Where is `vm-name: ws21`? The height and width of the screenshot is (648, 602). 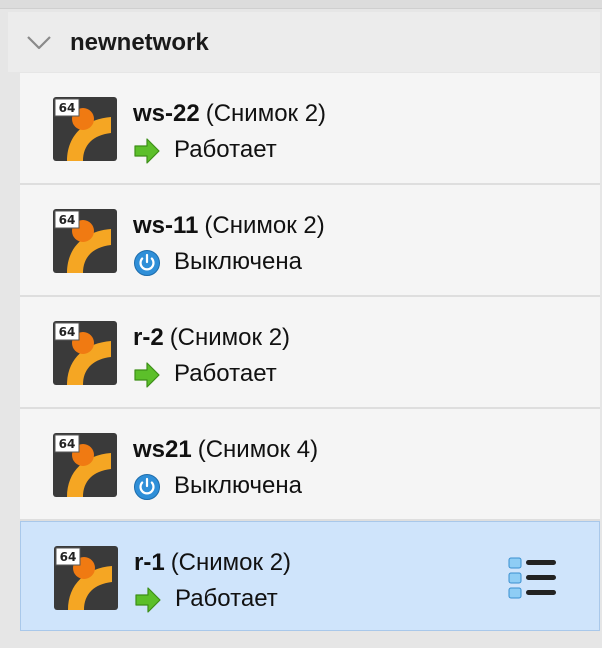
vm-name: ws21 is located at coordinates (162, 449).